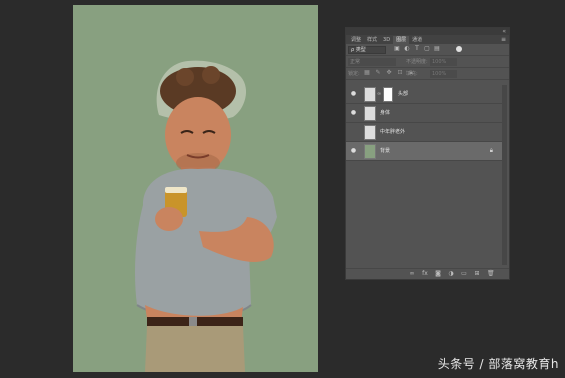 This screenshot has width=565, height=378. What do you see at coordinates (424, 113) in the screenshot?
I see `layer-row-body: ● 身体` at bounding box center [424, 113].